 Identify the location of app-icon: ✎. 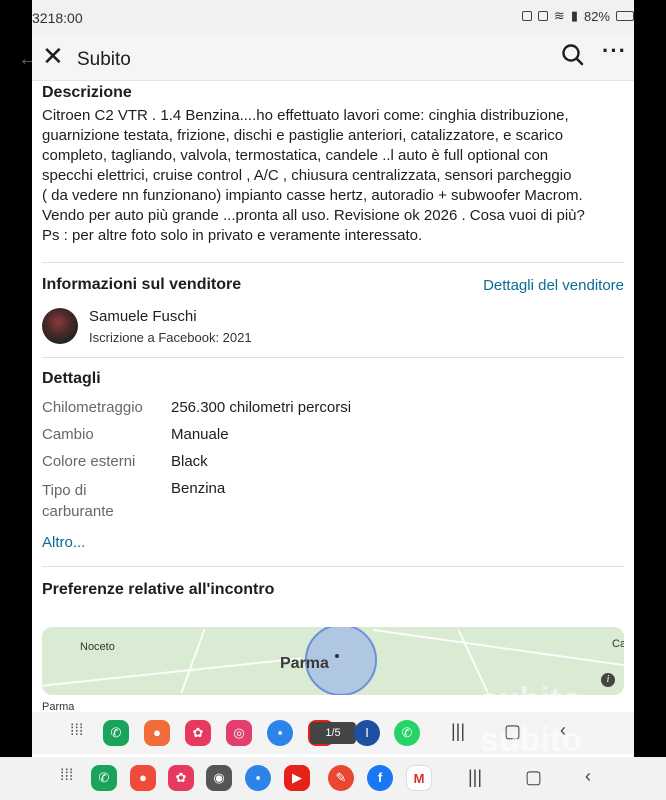
(341, 778).